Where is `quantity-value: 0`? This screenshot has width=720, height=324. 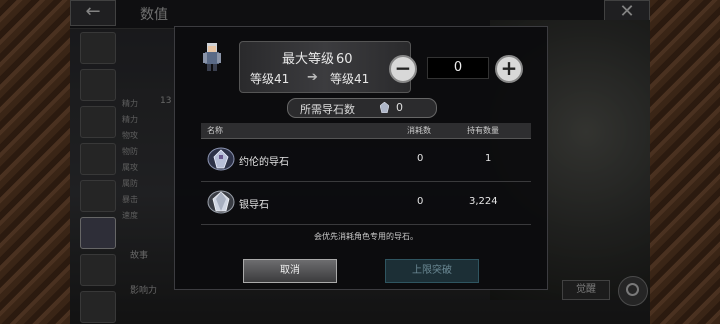
quantity-value: 0 is located at coordinates (458, 68).